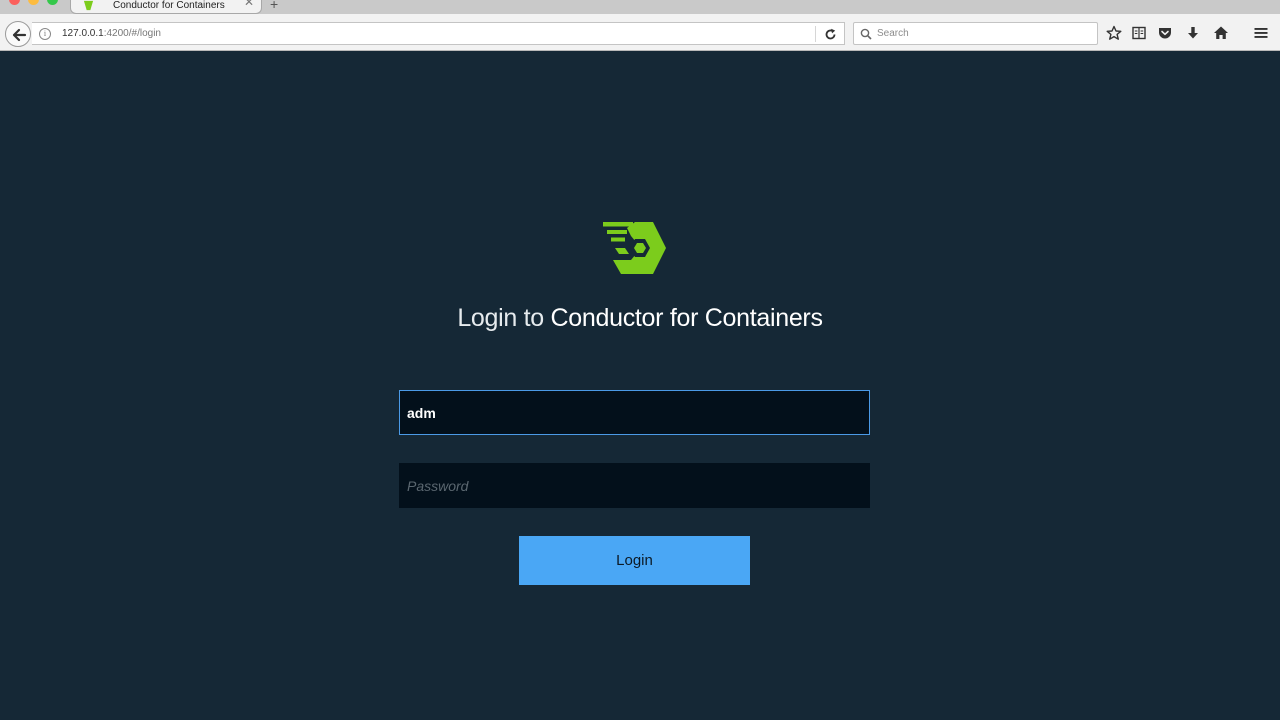  I want to click on new-tab-button: +, so click(274, 5).